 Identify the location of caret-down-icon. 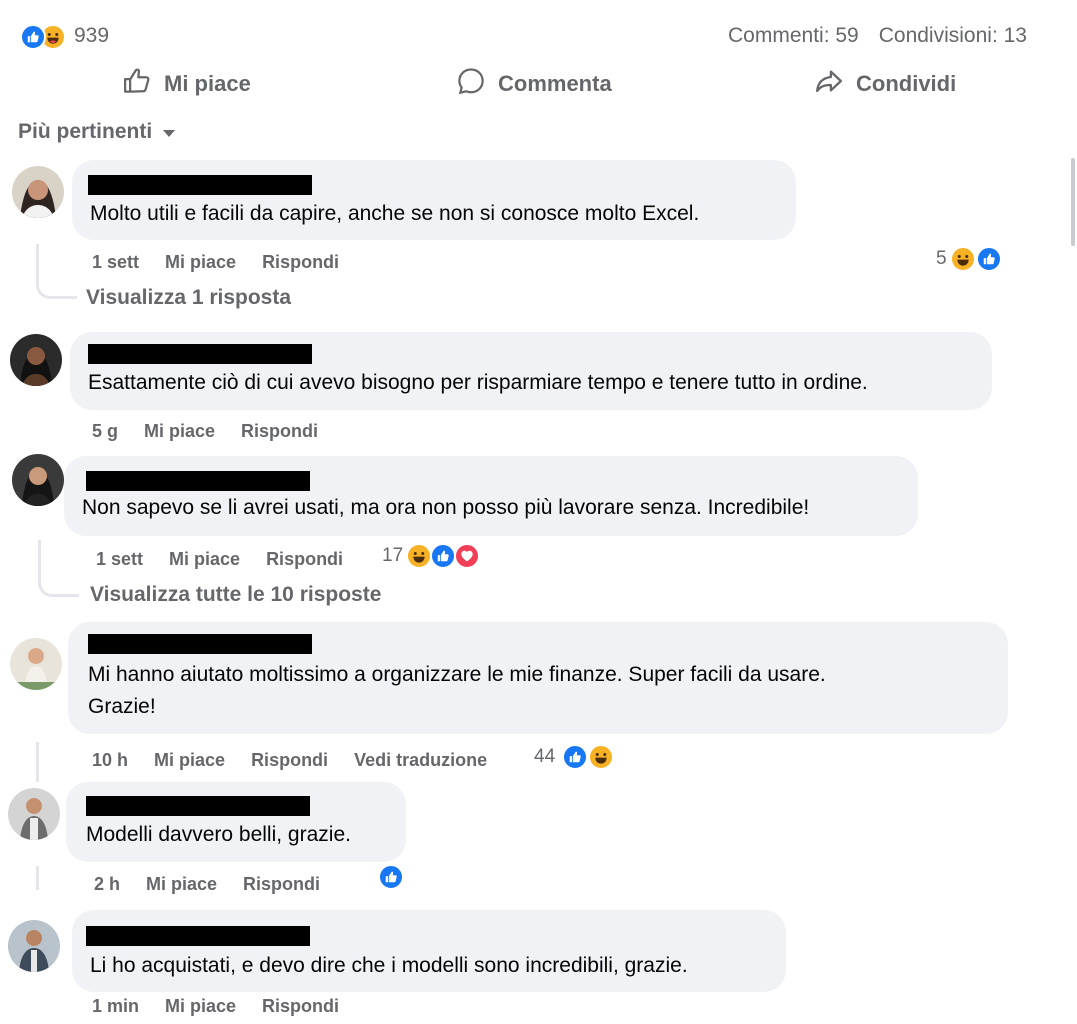
(169, 132).